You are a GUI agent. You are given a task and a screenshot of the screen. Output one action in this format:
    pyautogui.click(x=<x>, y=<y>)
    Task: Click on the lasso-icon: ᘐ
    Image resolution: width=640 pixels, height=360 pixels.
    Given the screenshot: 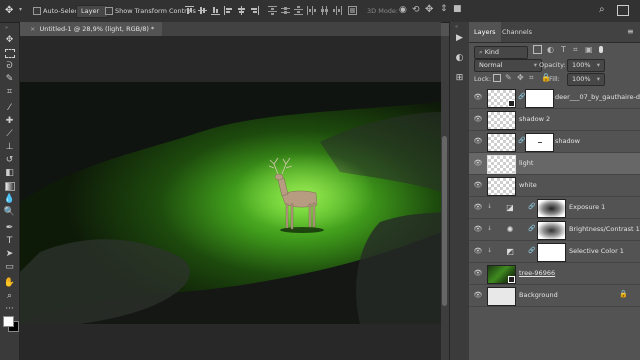 What is the action you would take?
    pyautogui.click(x=9, y=66)
    